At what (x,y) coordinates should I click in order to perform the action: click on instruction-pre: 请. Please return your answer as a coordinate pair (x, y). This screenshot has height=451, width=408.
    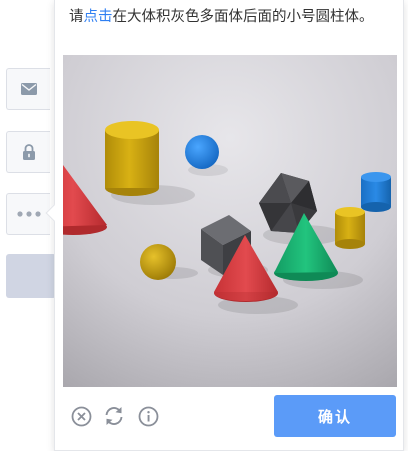
    Looking at the image, I should click on (76, 17).